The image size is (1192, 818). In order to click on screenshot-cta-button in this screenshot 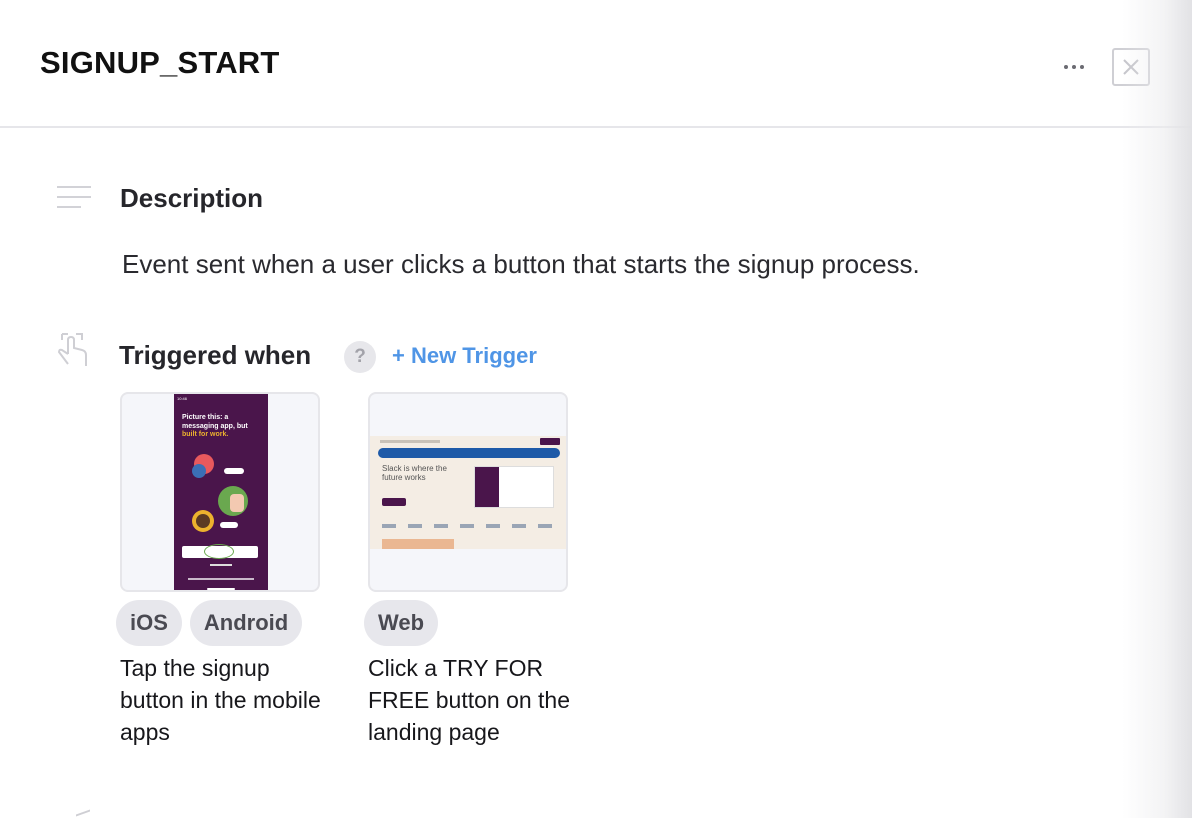, I will do `click(220, 551)`.